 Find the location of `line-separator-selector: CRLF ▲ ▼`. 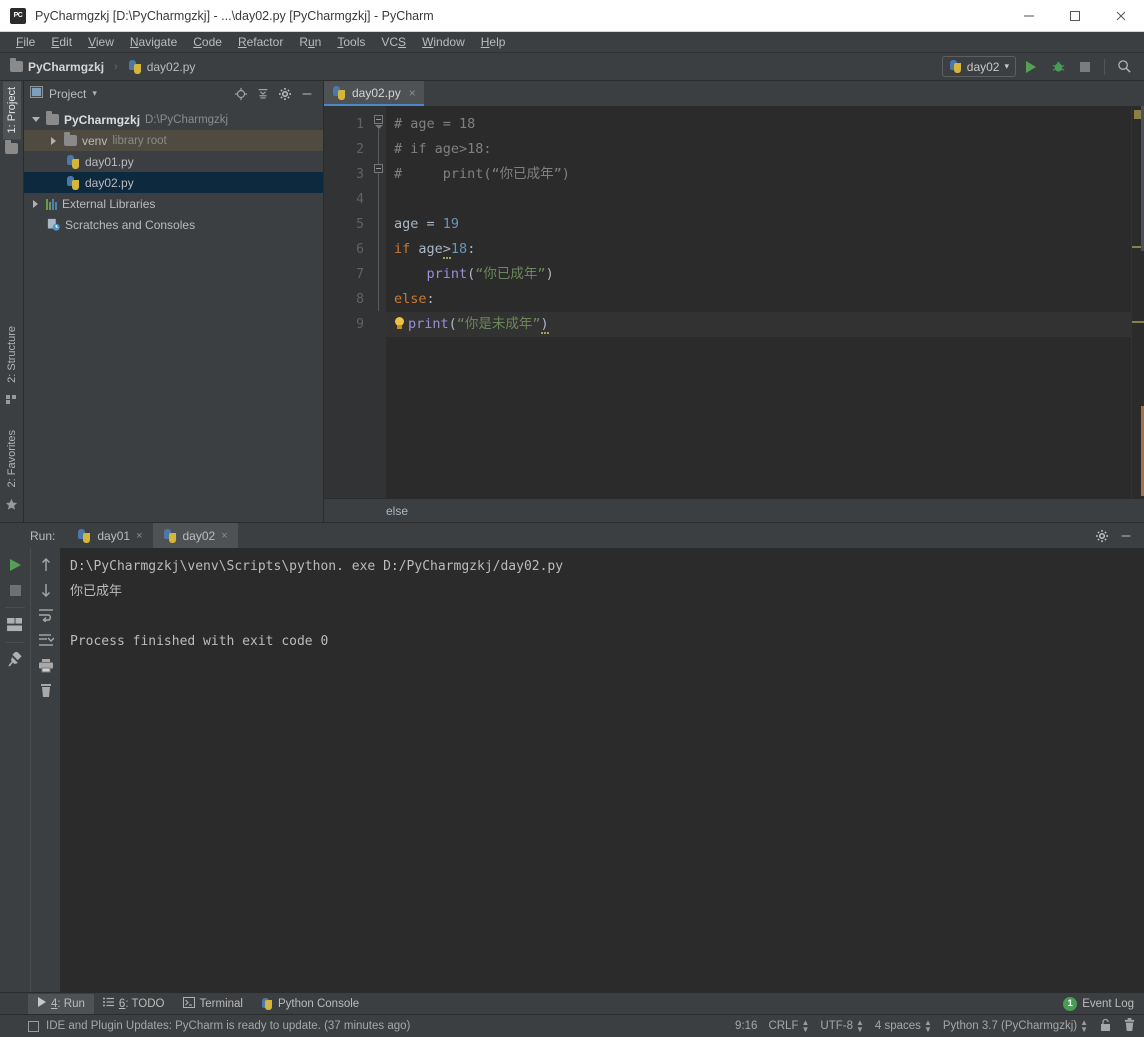

line-separator-selector: CRLF ▲ ▼ is located at coordinates (788, 1026).